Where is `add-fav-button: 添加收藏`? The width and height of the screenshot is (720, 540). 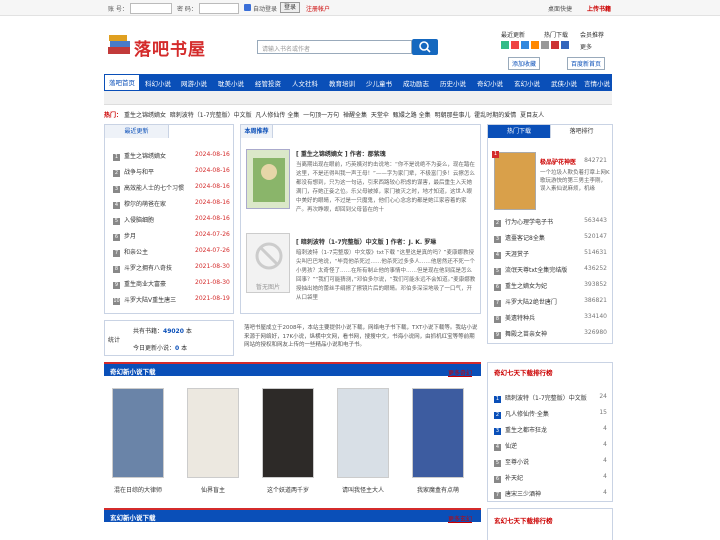 add-fav-button: 添加收藏 is located at coordinates (524, 63).